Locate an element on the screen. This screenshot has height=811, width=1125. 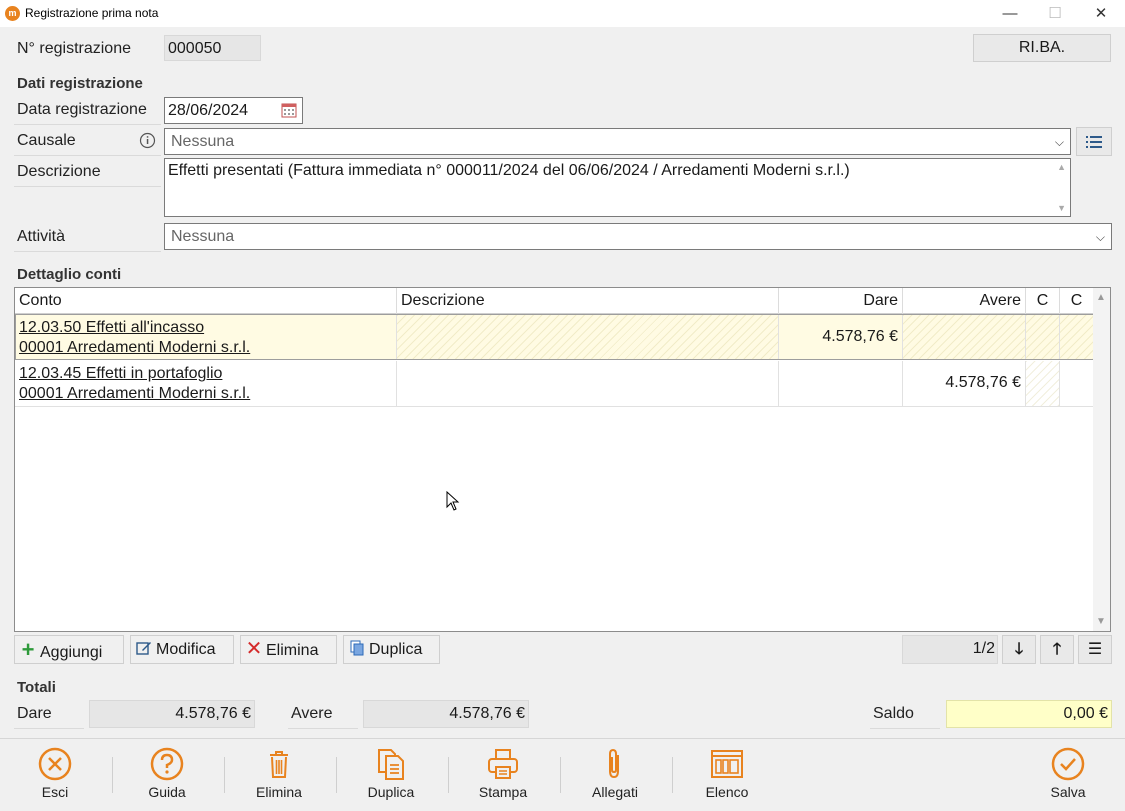
exit-circle-x-icon is located at coordinates (55, 764).